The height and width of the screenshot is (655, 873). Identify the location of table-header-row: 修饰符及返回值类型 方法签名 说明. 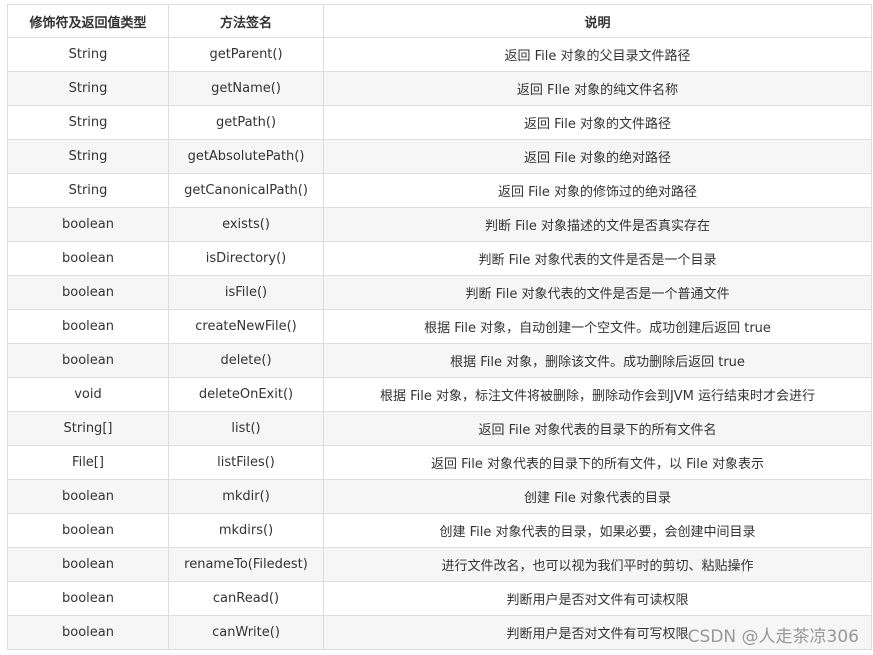
(439, 21).